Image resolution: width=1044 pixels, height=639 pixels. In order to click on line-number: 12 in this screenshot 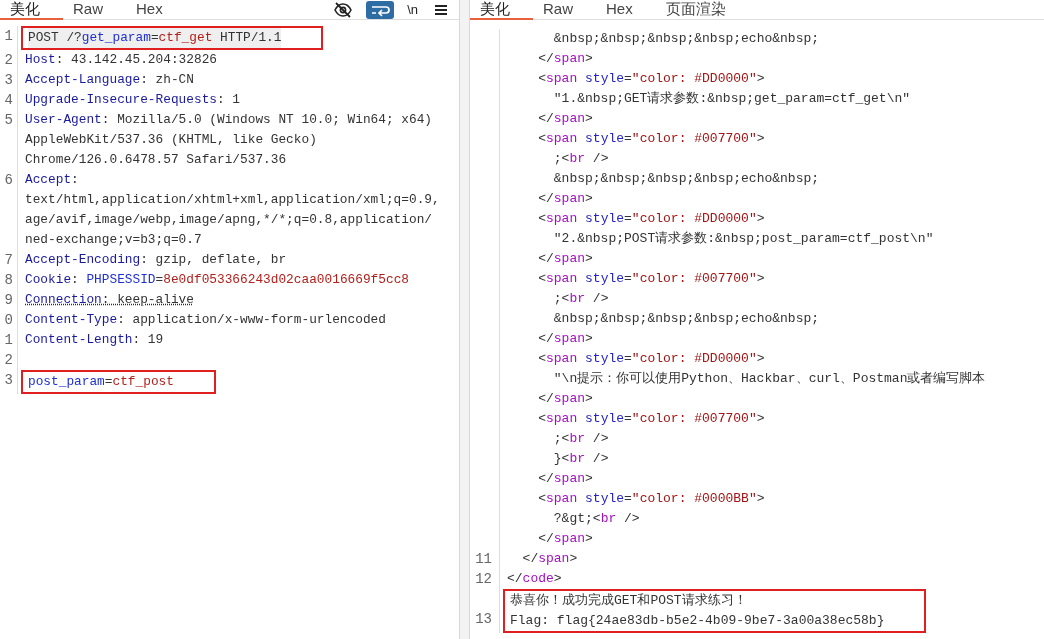, I will do `click(483, 579)`.